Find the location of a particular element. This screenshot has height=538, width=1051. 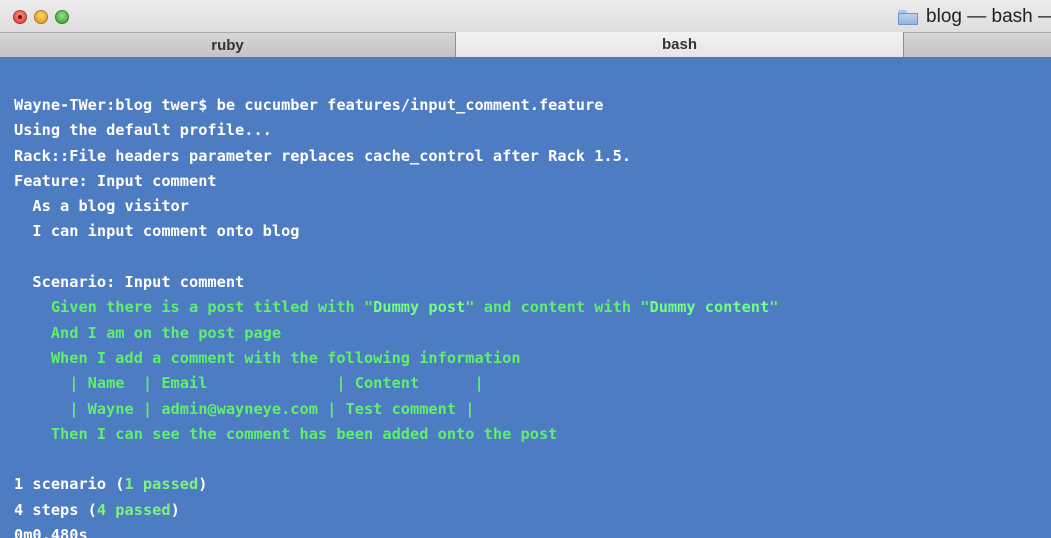

feature-description-line: As a blog visitor is located at coordinates (101, 206).